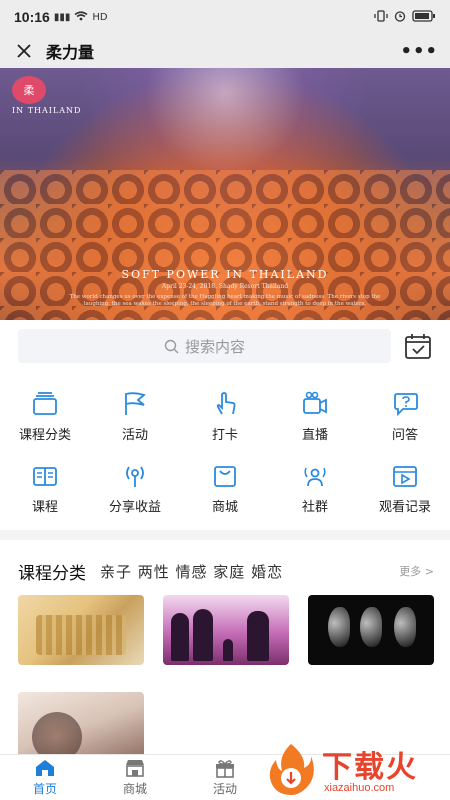 This screenshot has height=800, width=450. Describe the element at coordinates (81, 17) in the screenshot. I see `wifi-icon` at that location.